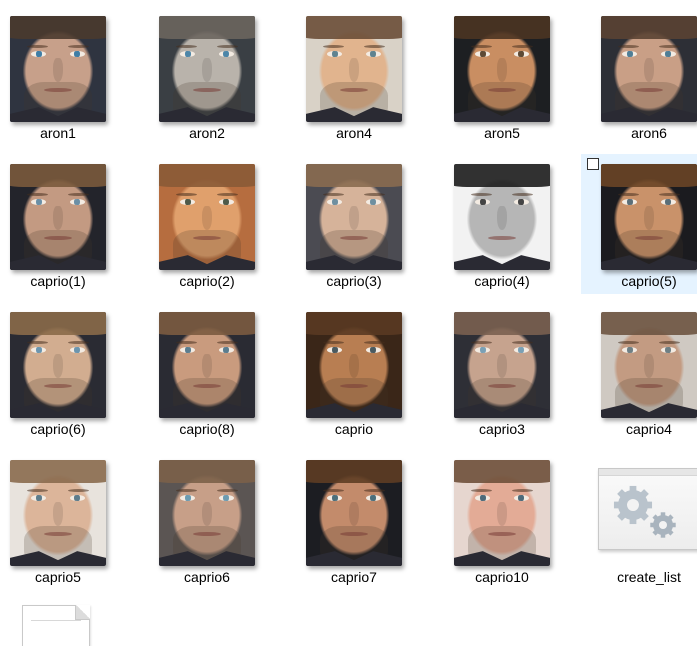 Image resolution: width=697 pixels, height=646 pixels. I want to click on file-item-image: caprio(3), so click(354, 224).